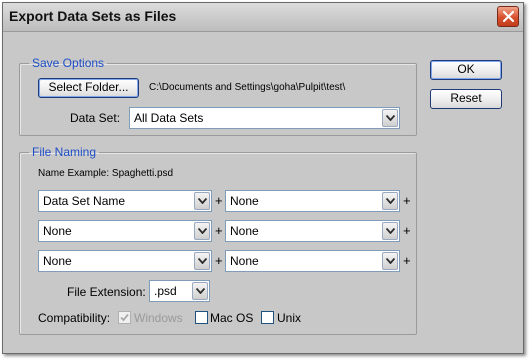 The width and height of the screenshot is (529, 362). I want to click on data-set-label: Data Set:, so click(95, 118).